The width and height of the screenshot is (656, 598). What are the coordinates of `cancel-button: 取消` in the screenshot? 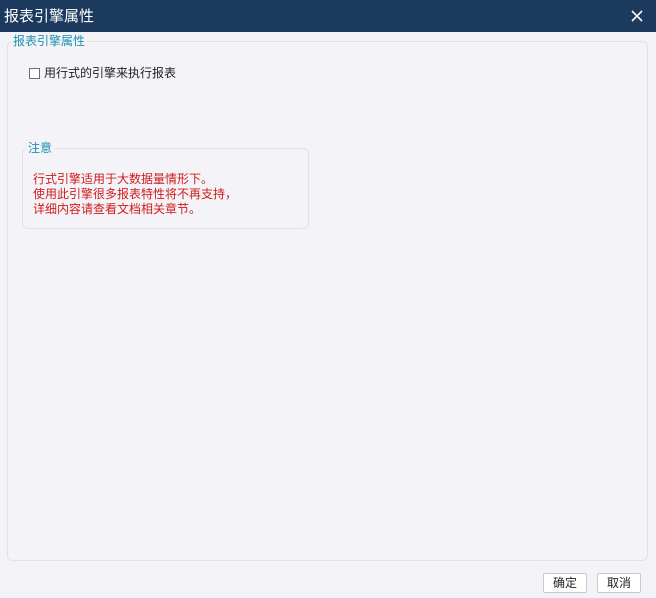 It's located at (619, 583).